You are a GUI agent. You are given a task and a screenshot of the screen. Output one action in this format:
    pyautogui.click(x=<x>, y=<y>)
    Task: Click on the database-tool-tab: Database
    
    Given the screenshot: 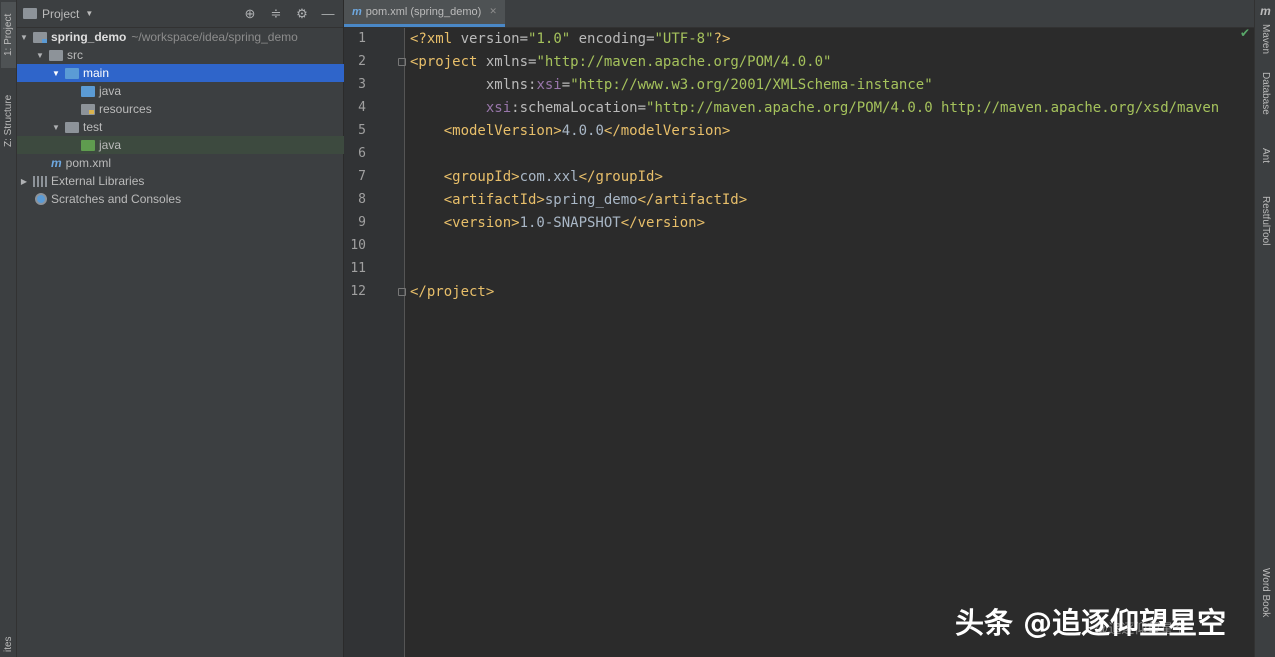 What is the action you would take?
    pyautogui.click(x=1265, y=102)
    